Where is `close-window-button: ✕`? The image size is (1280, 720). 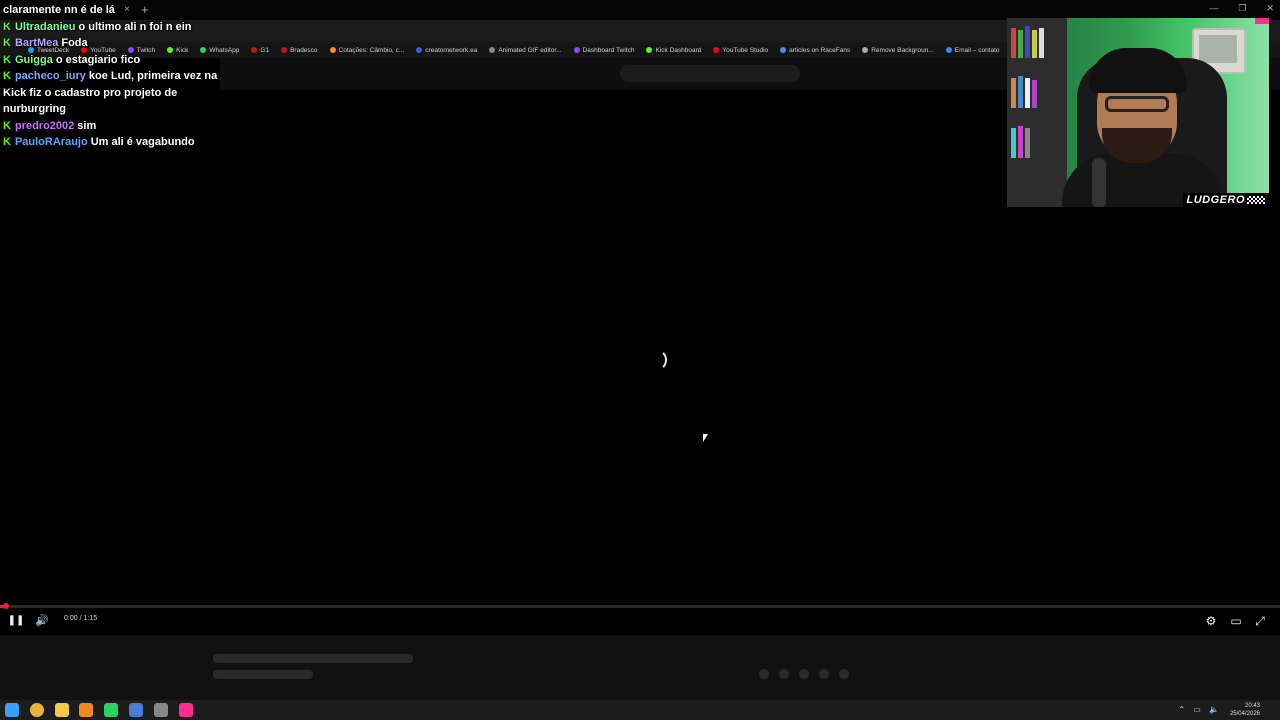
close-window-button: ✕ is located at coordinates (1270, 8).